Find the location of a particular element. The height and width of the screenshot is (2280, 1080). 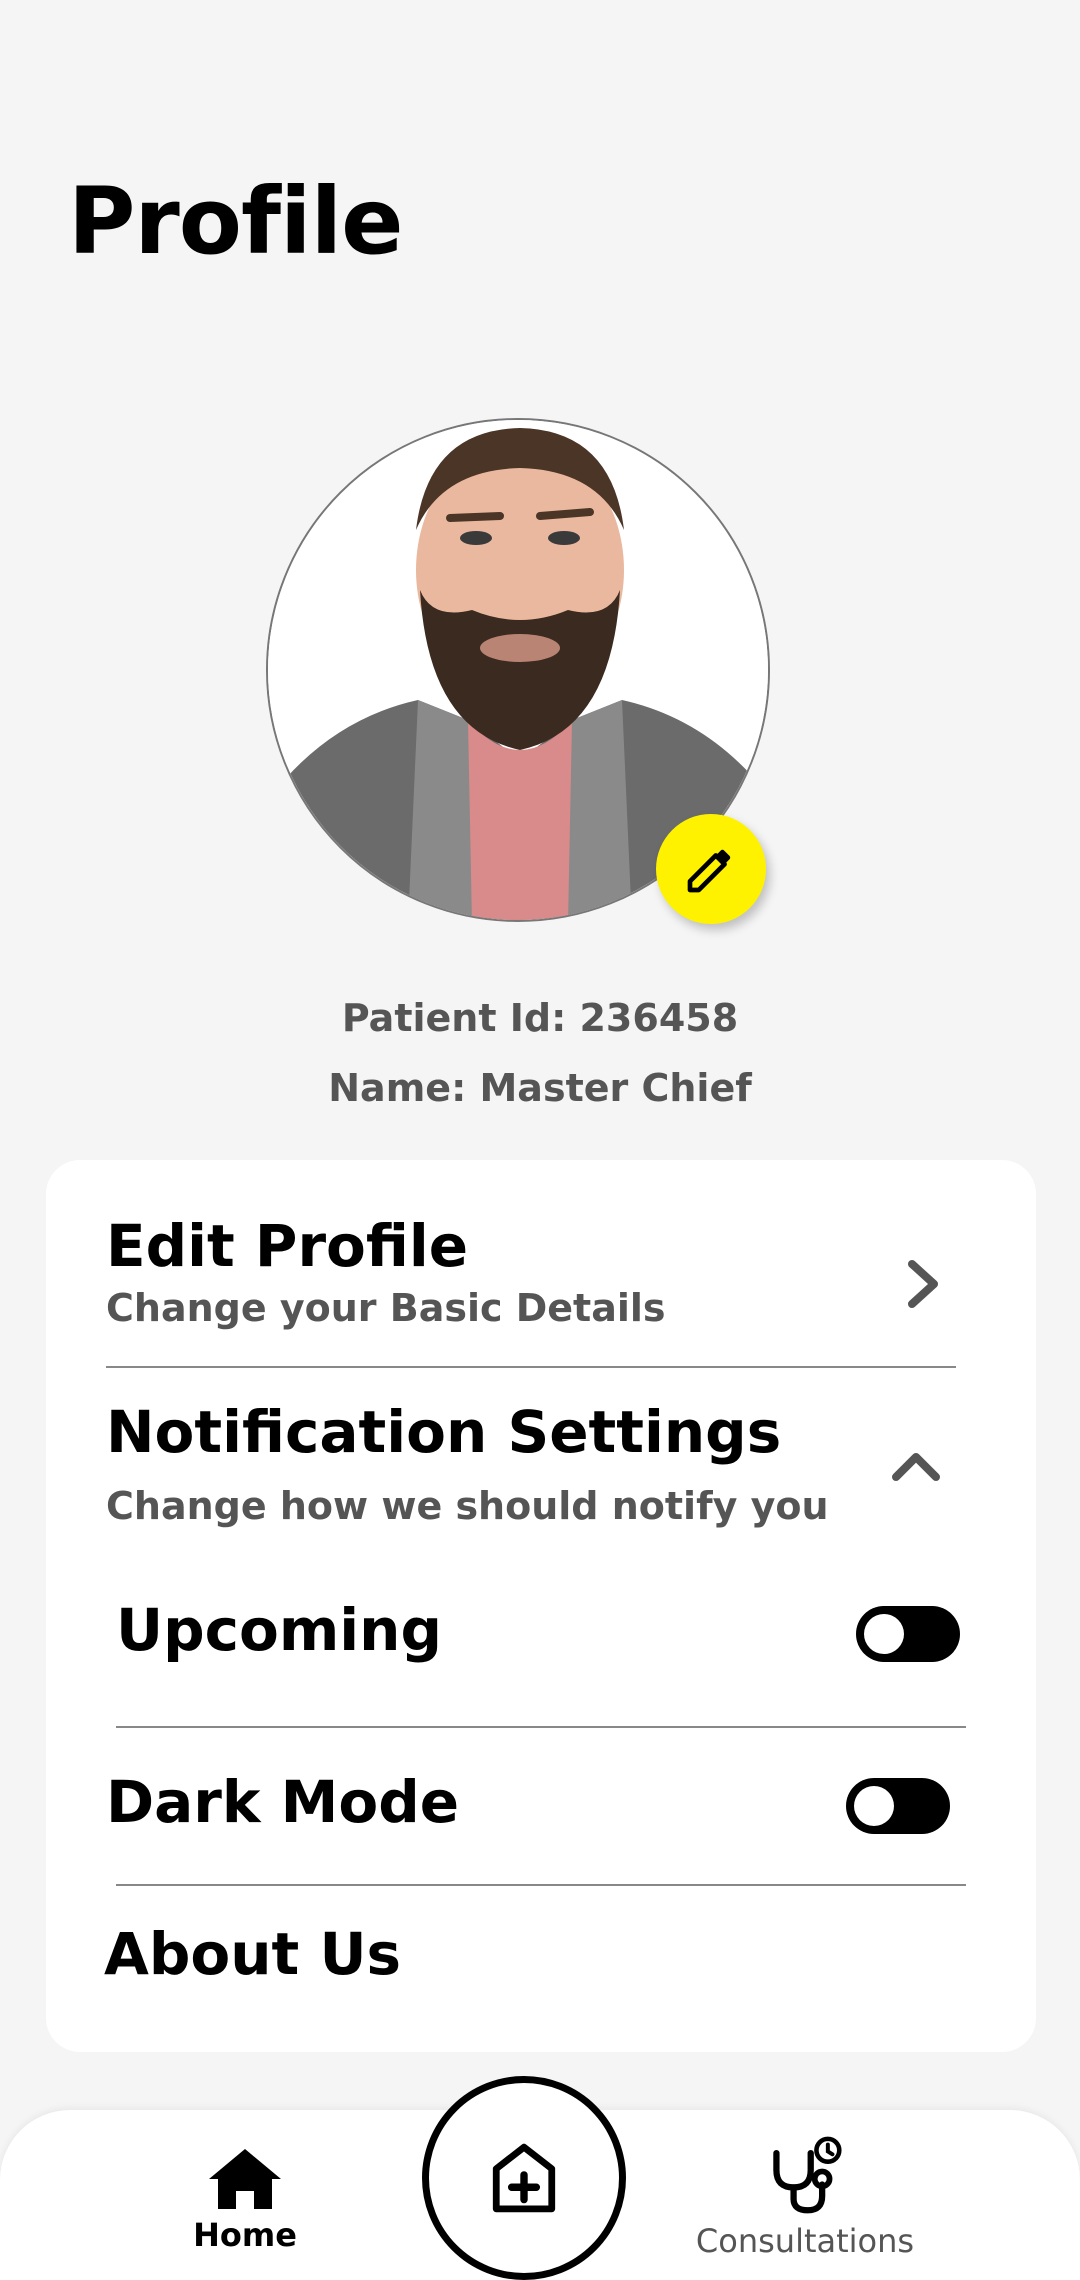

edit-profile-subtitle: Change your Basic Details is located at coordinates (386, 1308).